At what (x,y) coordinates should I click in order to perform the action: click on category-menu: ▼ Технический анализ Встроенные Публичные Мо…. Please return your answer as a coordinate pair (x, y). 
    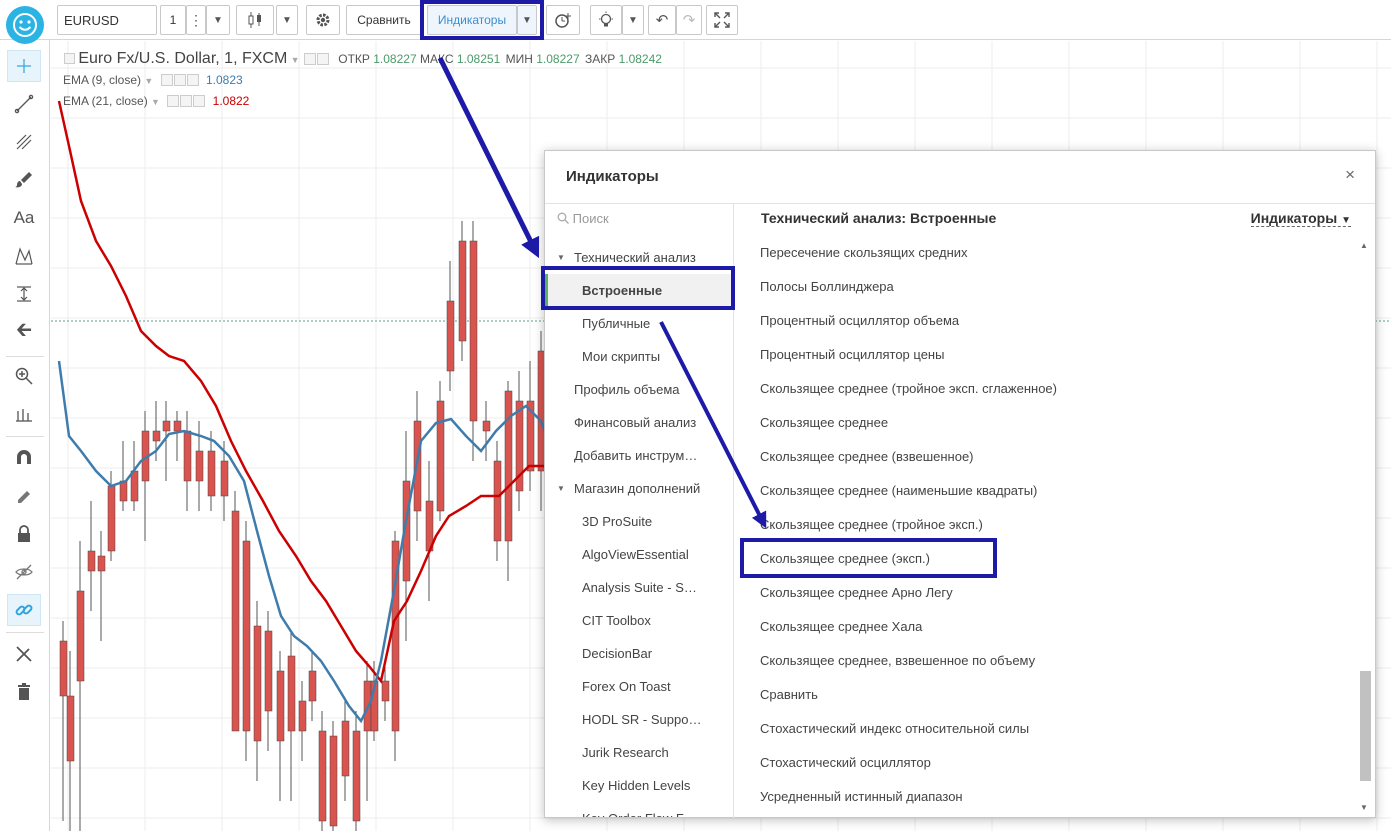
    Looking at the image, I should click on (639, 529).